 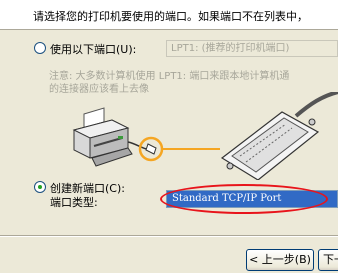 What do you see at coordinates (169, 76) in the screenshot?
I see `port-note-line-1: 注意: 大多数计算机使用 LPT1: 端口来跟本地计算机通` at bounding box center [169, 76].